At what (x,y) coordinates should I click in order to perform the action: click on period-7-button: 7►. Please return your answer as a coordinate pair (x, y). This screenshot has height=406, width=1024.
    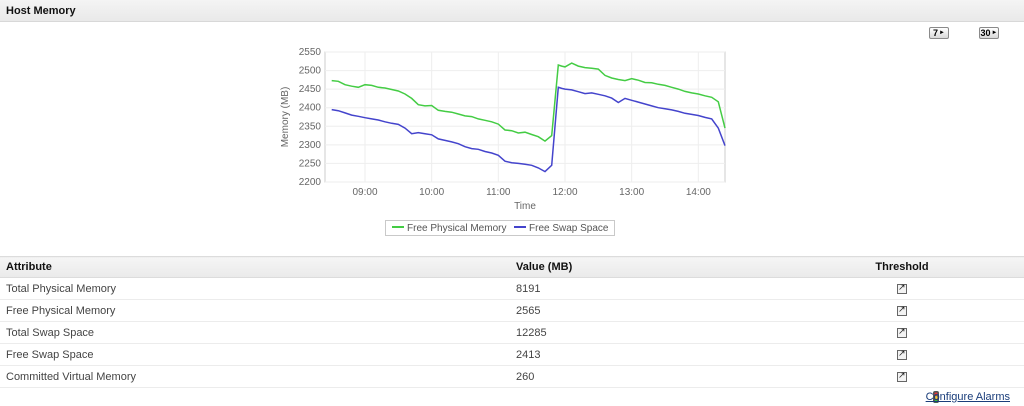
    Looking at the image, I should click on (939, 33).